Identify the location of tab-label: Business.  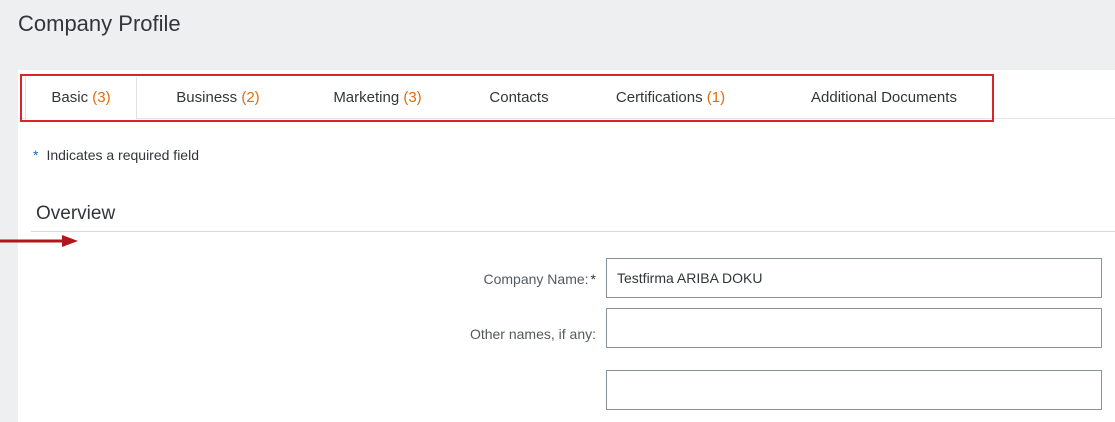
(207, 97).